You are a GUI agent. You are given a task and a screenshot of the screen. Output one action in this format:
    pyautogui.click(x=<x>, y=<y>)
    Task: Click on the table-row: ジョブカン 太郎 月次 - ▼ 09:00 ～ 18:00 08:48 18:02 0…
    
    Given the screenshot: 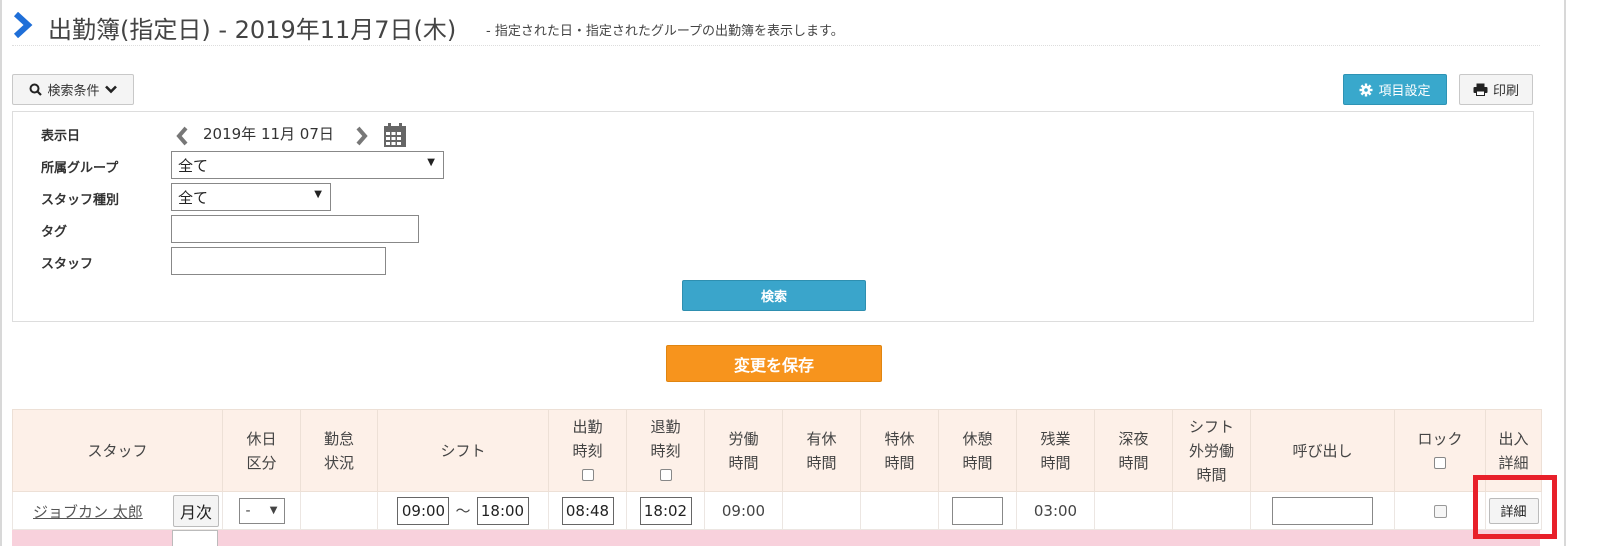 What is the action you would take?
    pyautogui.click(x=777, y=510)
    